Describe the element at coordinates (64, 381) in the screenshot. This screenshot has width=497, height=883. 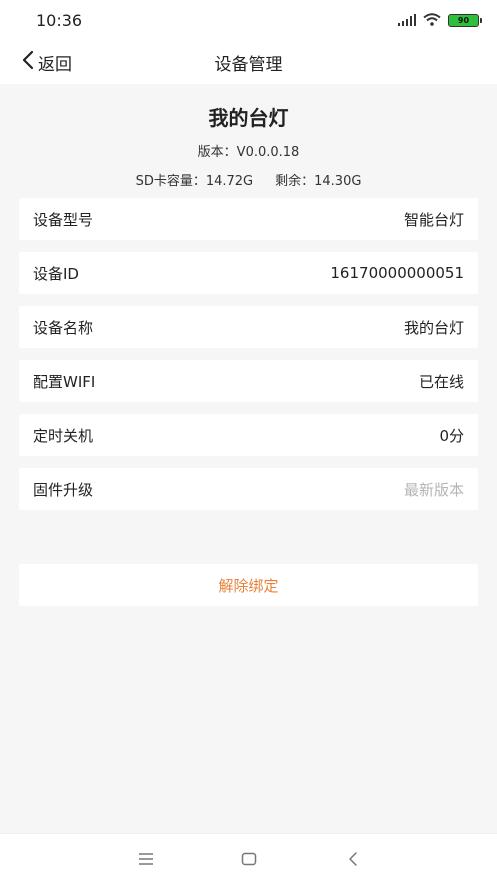
I see `row-label: 配置WIFI` at that location.